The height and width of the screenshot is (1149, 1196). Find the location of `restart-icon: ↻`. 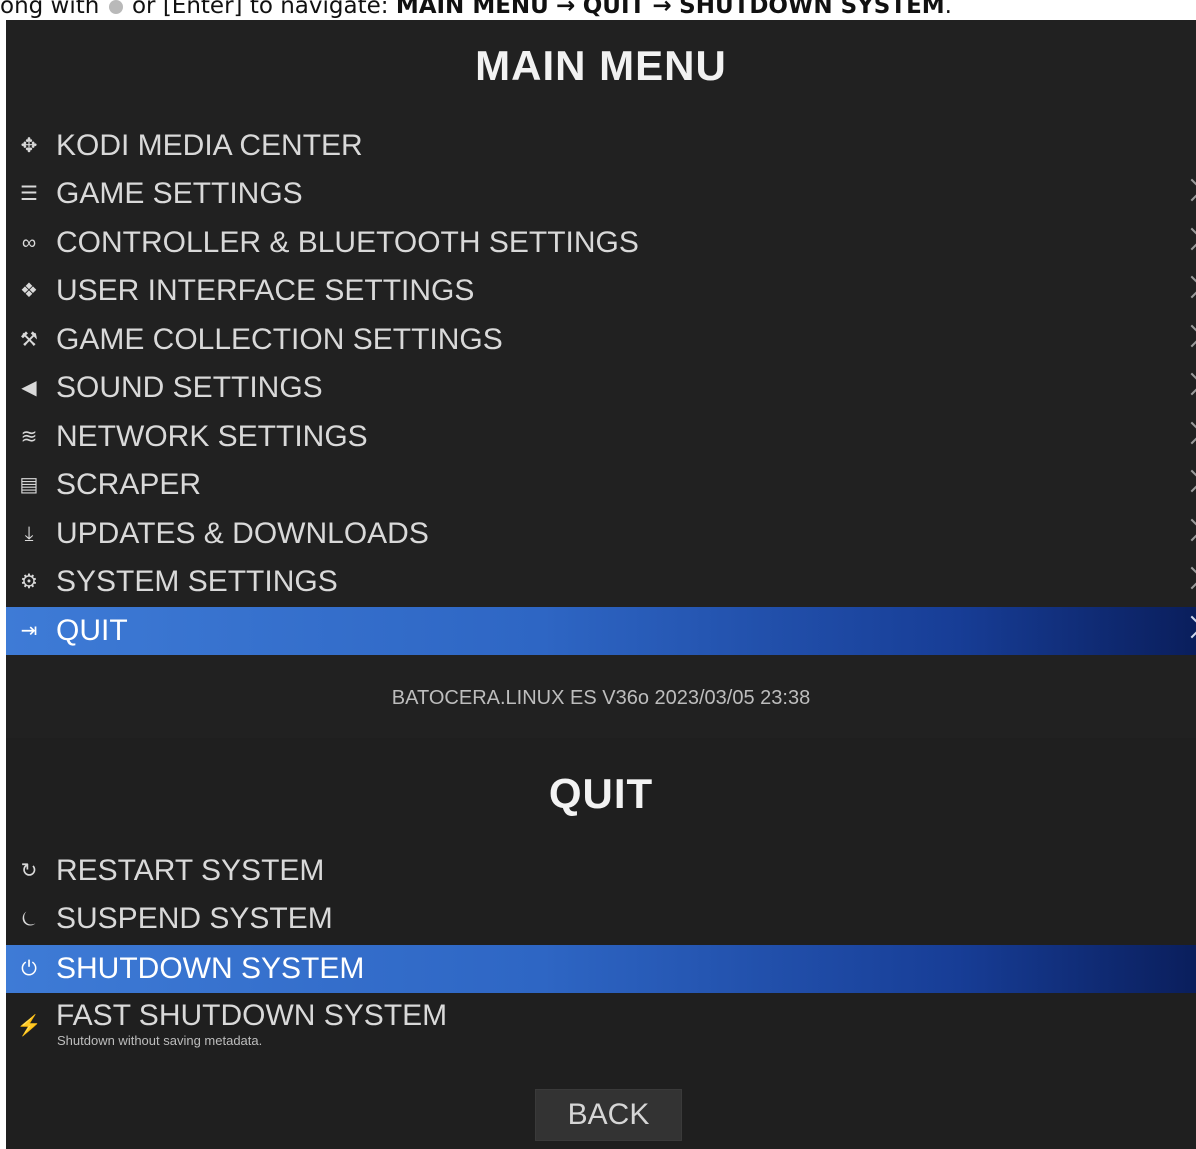

restart-icon: ↻ is located at coordinates (29, 871).